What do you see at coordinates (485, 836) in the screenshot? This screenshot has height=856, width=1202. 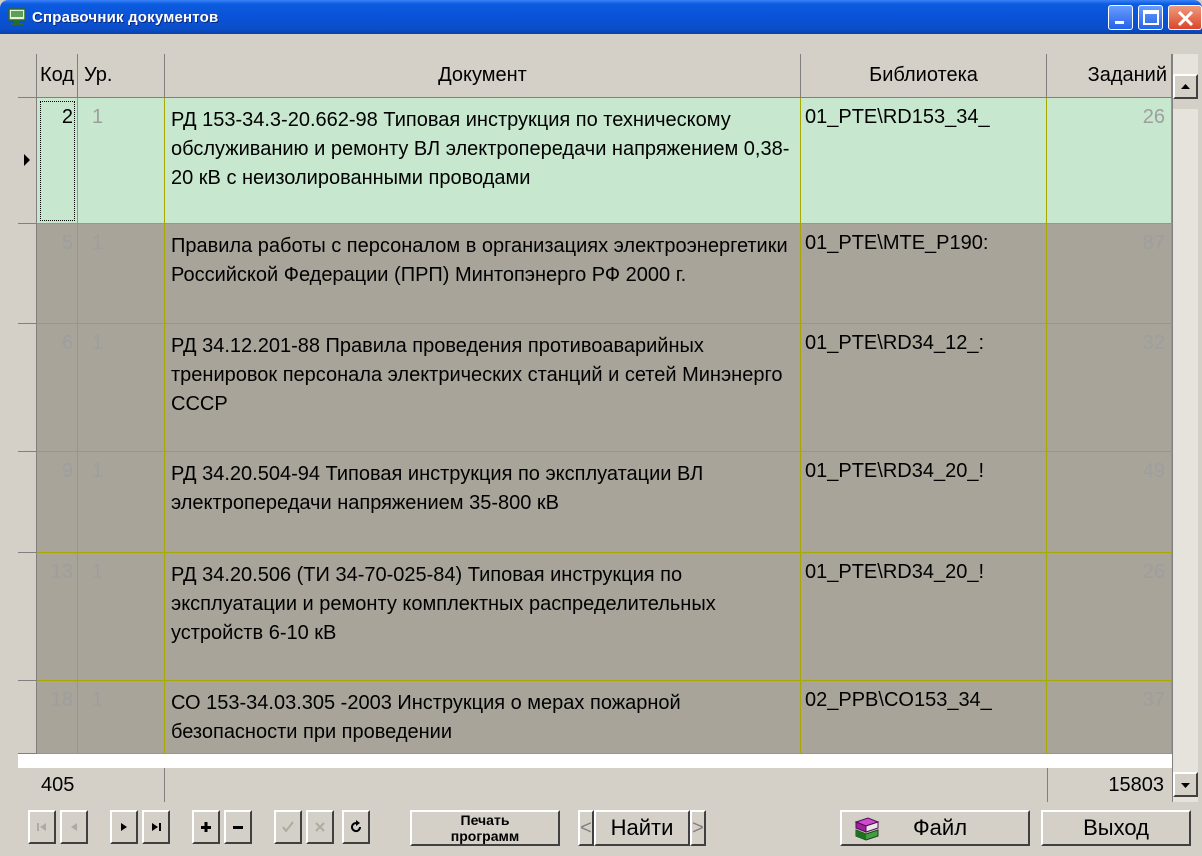 I see `print-label-line2: программ` at bounding box center [485, 836].